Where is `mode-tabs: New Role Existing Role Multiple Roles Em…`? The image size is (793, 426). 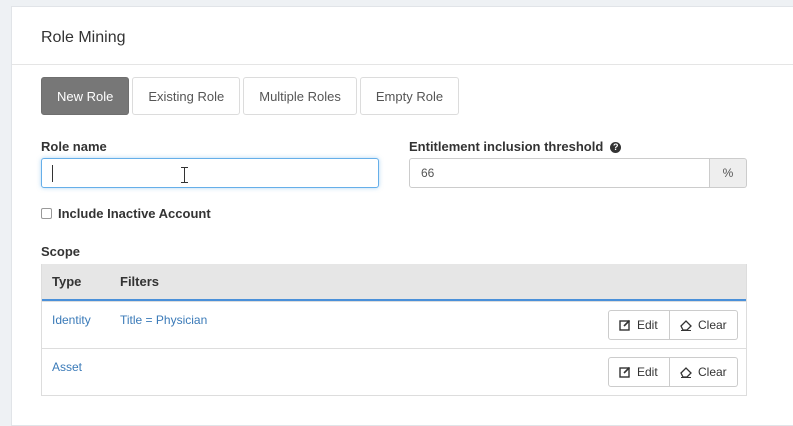
mode-tabs: New Role Existing Role Multiple Roles Em… is located at coordinates (251, 96).